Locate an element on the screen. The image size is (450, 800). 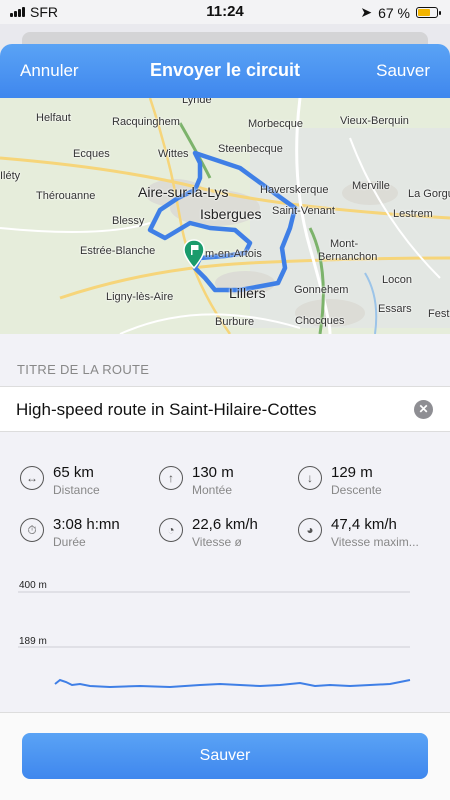
stat-avg-speed: ◔ 22,6 km/h Vitesse ø is located at coordinates (229, 536).